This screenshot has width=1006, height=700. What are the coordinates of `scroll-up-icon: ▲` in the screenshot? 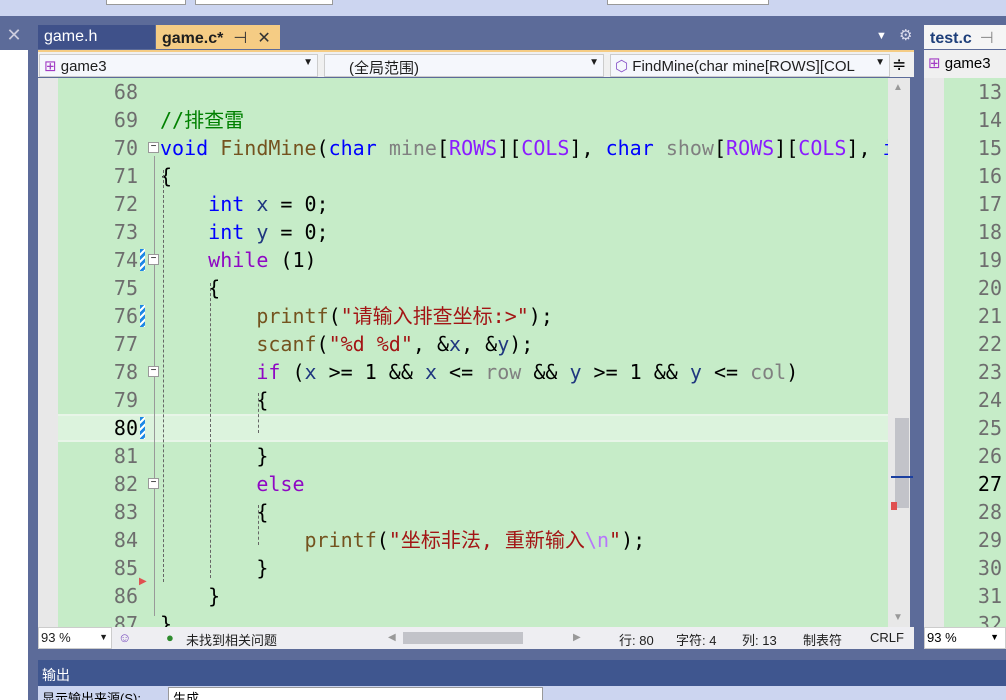 It's located at (898, 87).